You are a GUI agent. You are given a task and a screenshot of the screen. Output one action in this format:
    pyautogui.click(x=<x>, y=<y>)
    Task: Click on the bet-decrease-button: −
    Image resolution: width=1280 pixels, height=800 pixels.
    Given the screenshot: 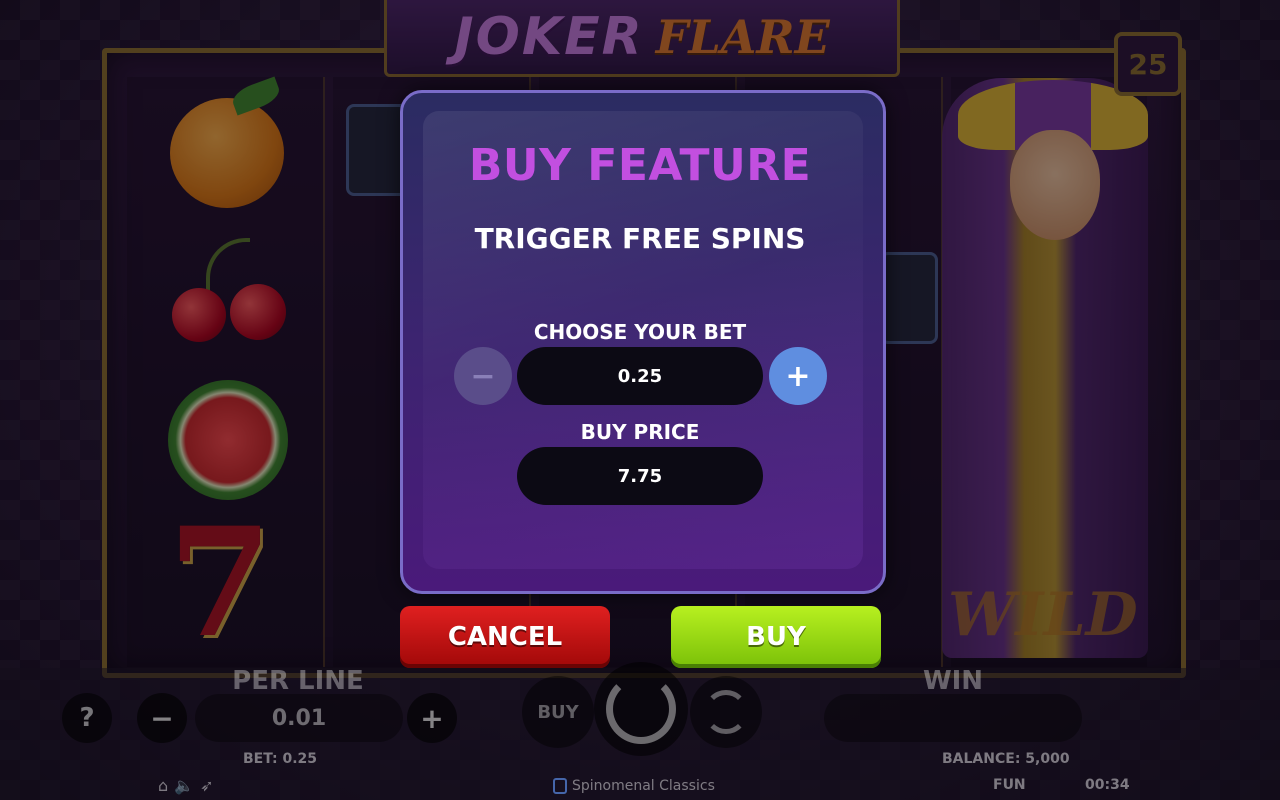 What is the action you would take?
    pyautogui.click(x=483, y=376)
    